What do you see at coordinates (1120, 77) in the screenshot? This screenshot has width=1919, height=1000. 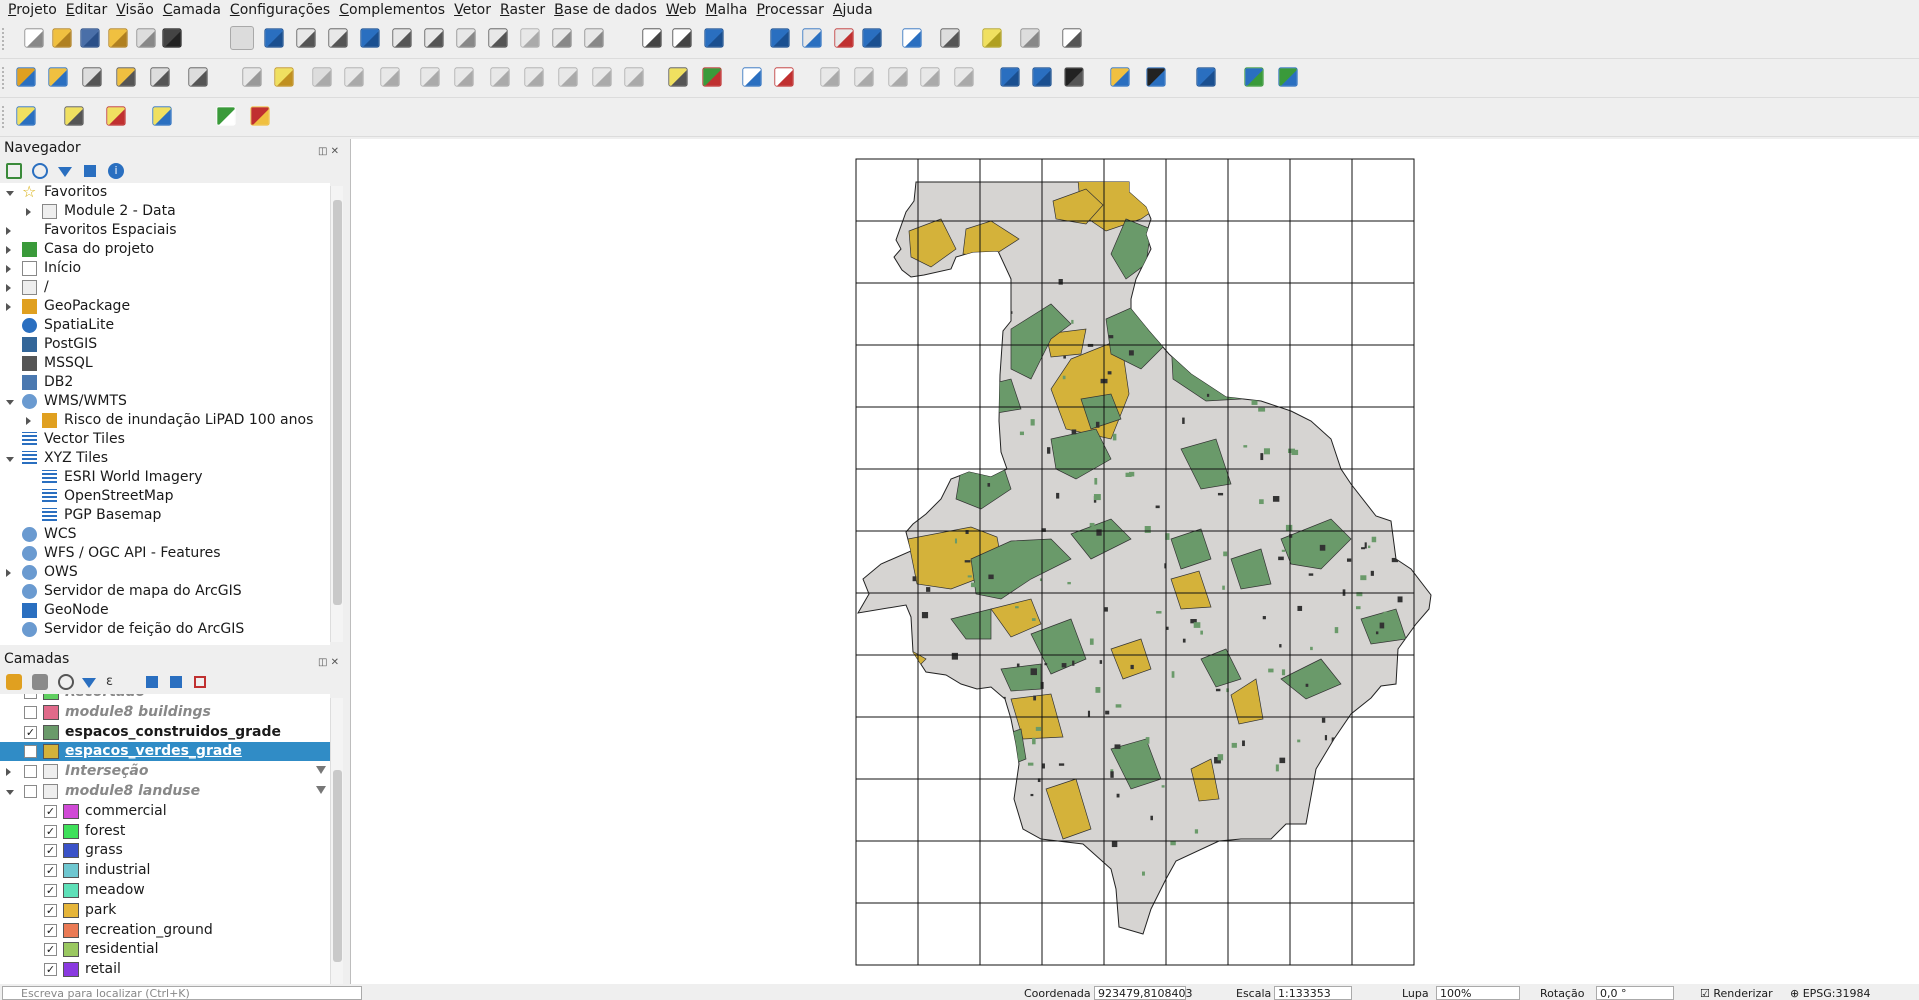 I see `python-console-icon` at bounding box center [1120, 77].